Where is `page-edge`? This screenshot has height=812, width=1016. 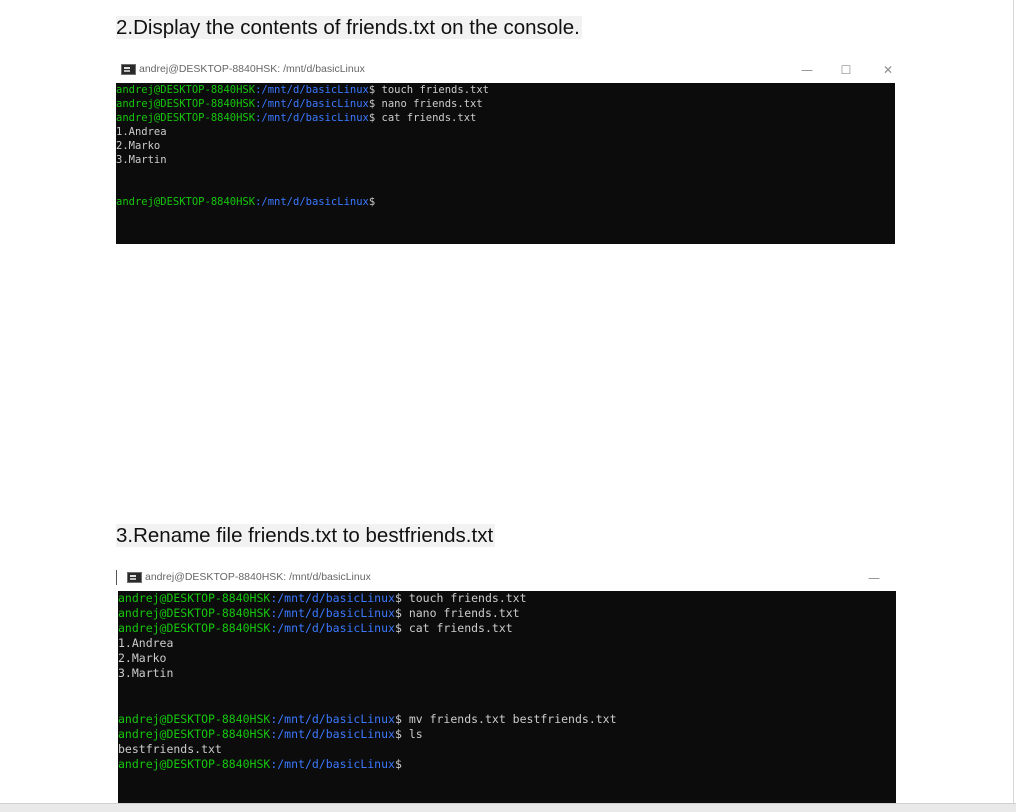 page-edge is located at coordinates (1013, 405).